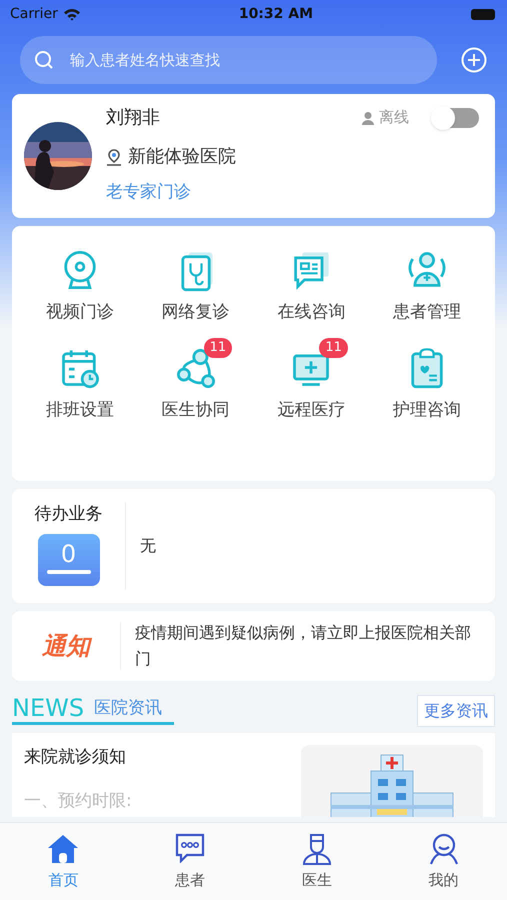 This screenshot has width=507, height=900. What do you see at coordinates (190, 866) in the screenshot?
I see `tab-item: 患者` at bounding box center [190, 866].